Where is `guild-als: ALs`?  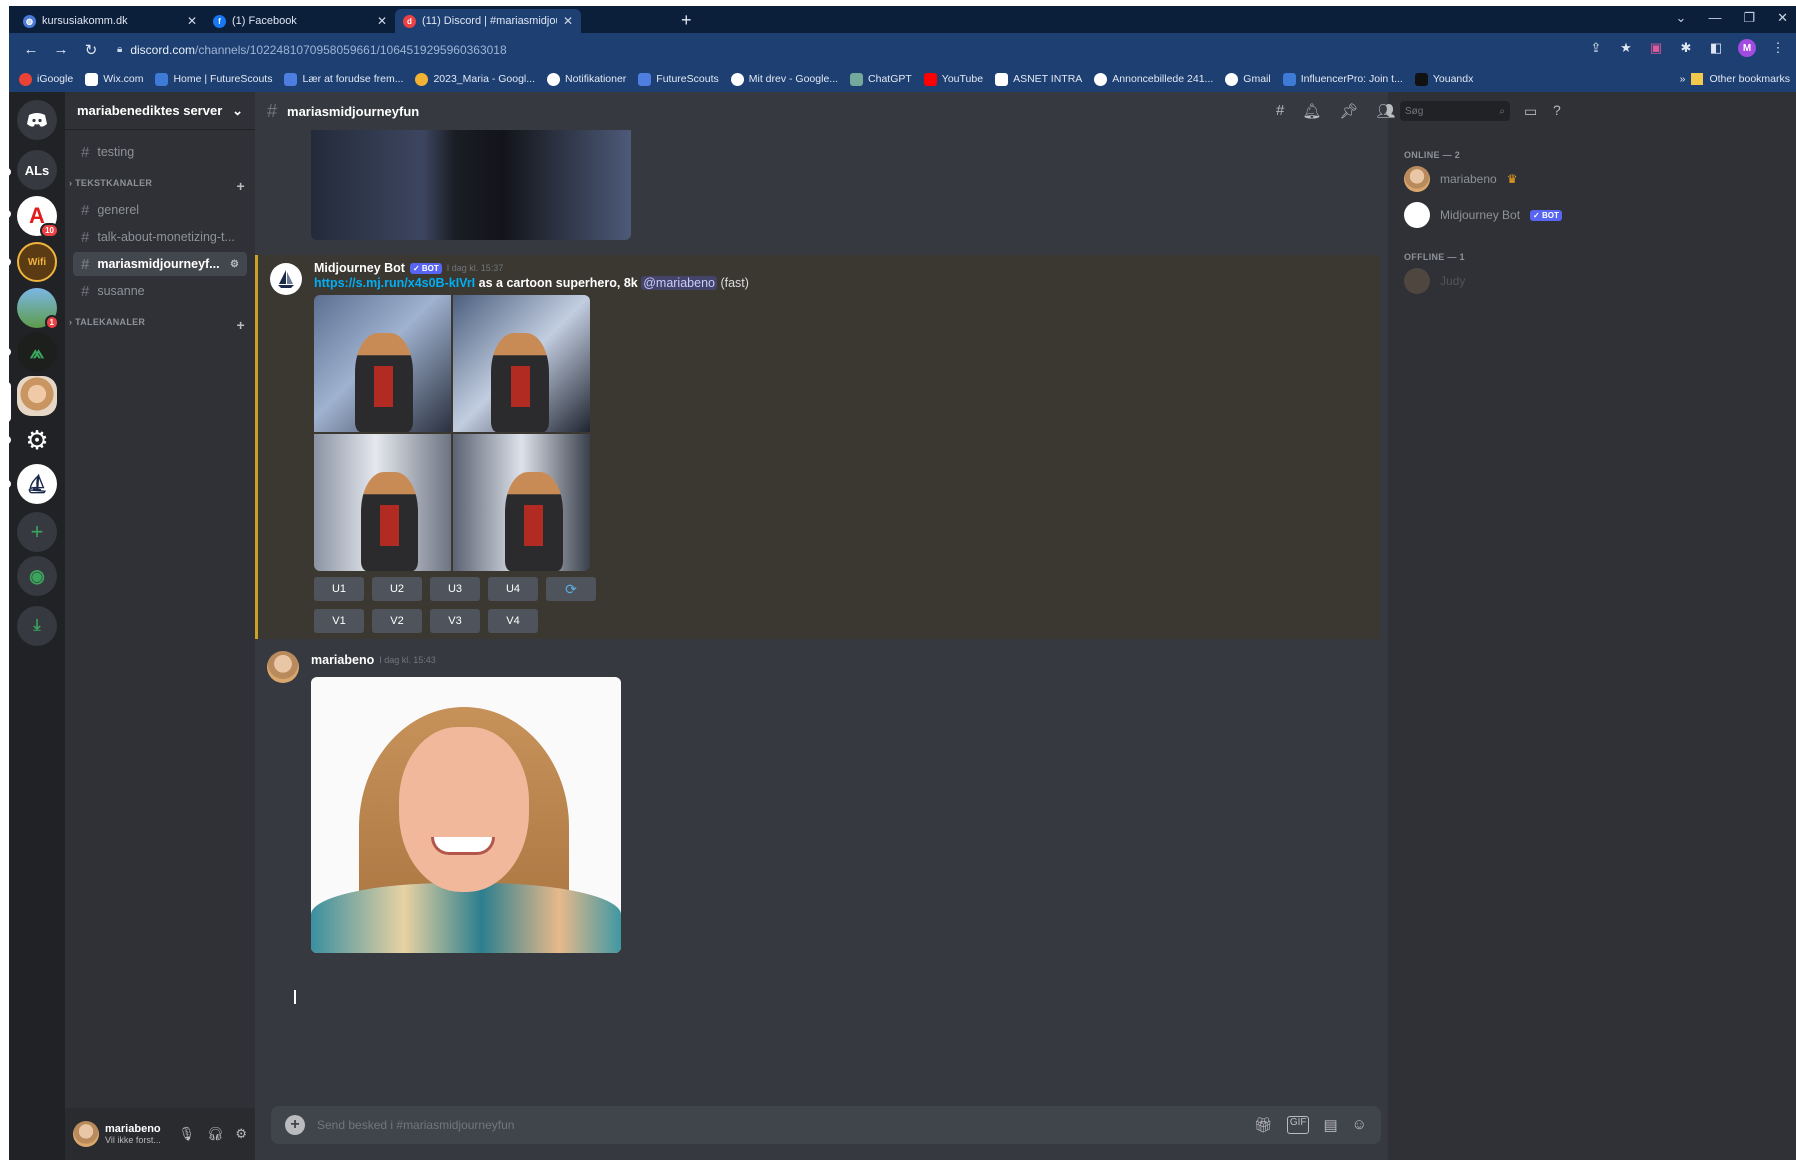
guild-als: ALs is located at coordinates (37, 170).